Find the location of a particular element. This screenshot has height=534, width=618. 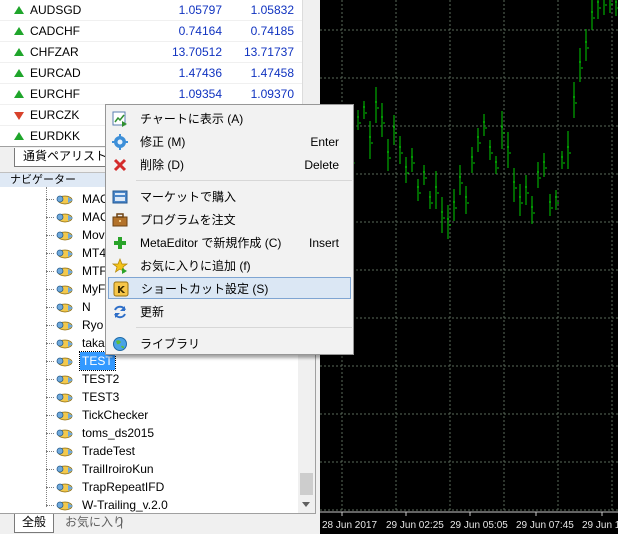

menu-item-star: お気に入りに追加 (f) is located at coordinates (229, 266).